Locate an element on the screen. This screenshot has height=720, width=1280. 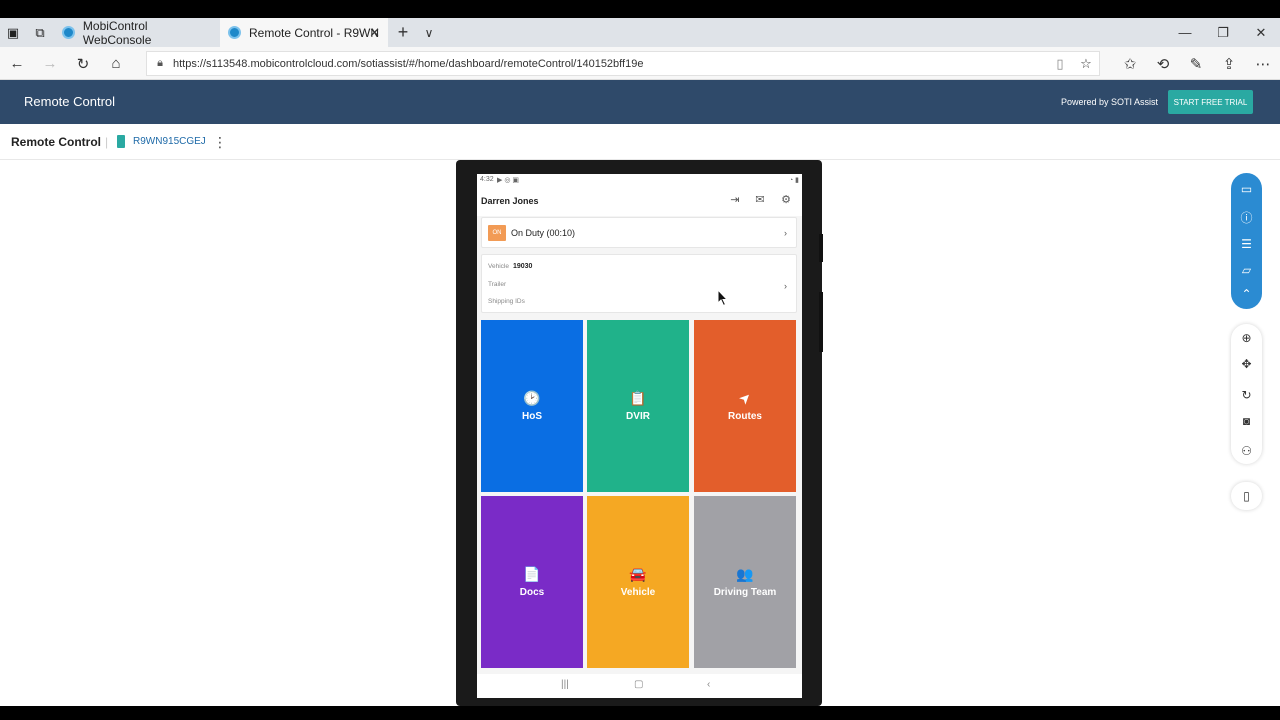
rotate-icon: ↻ is located at coordinates (1246, 395).